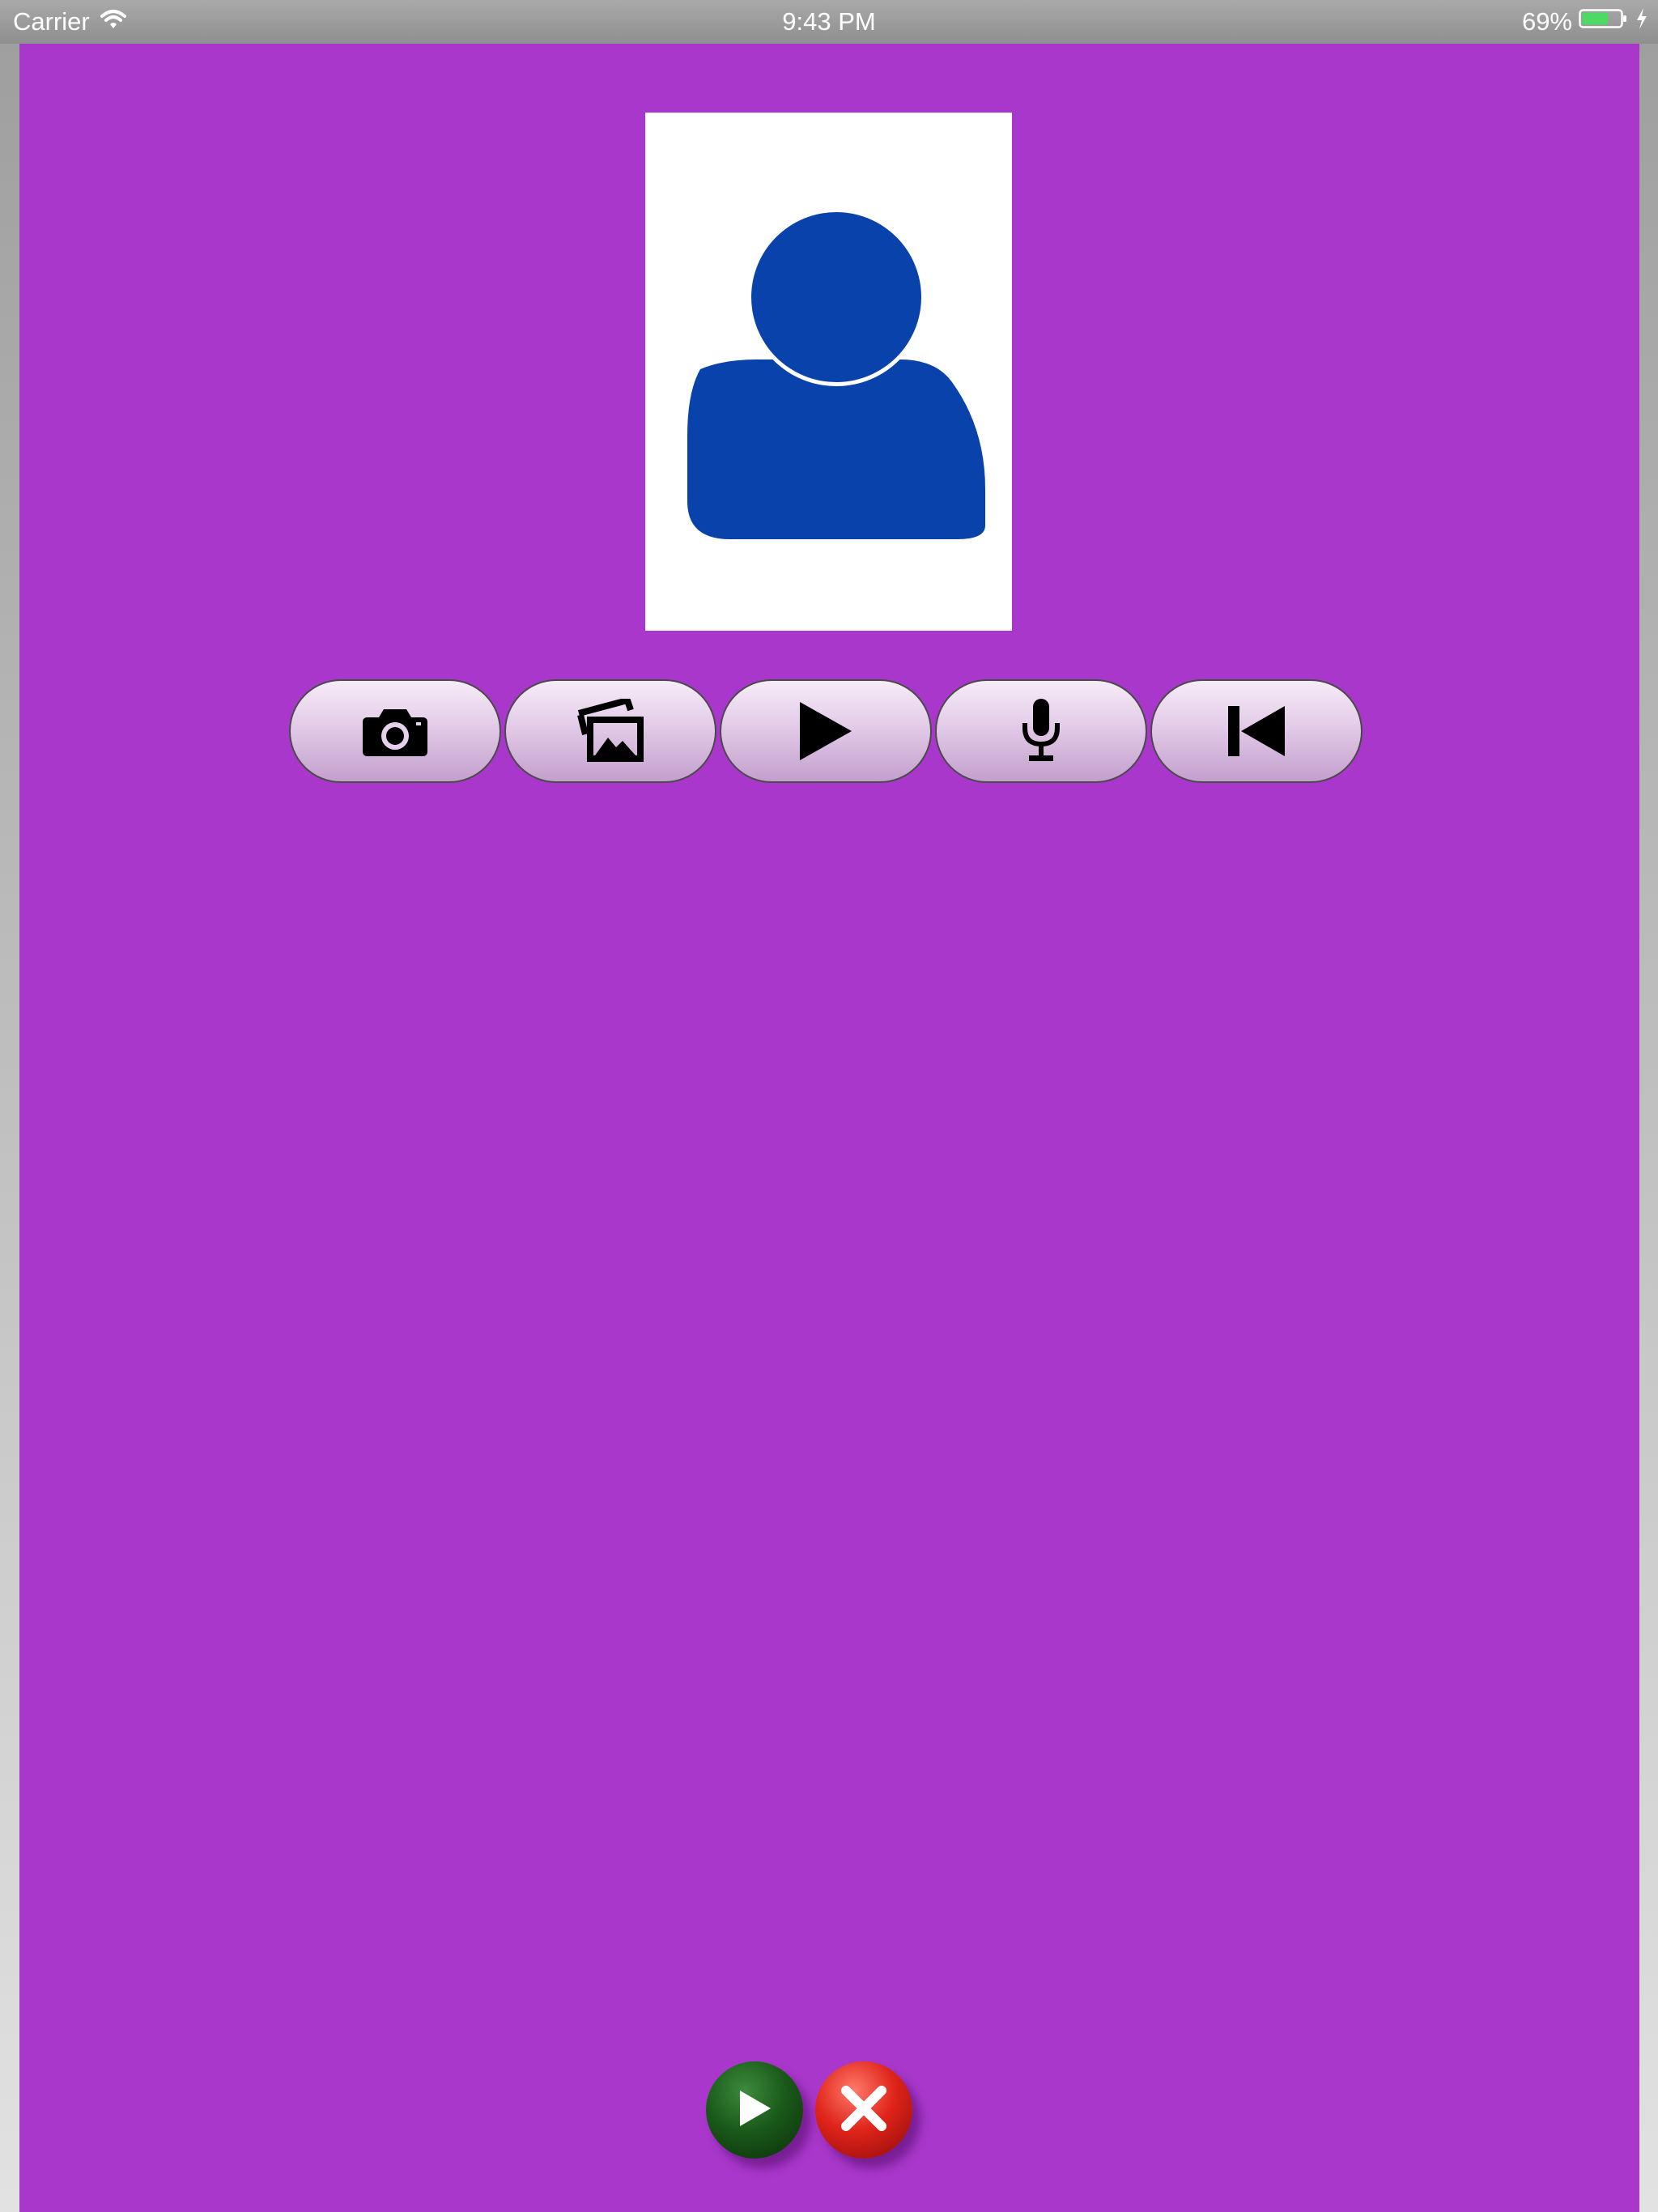 This screenshot has width=1658, height=2212. I want to click on profile-photo-frame, so click(828, 372).